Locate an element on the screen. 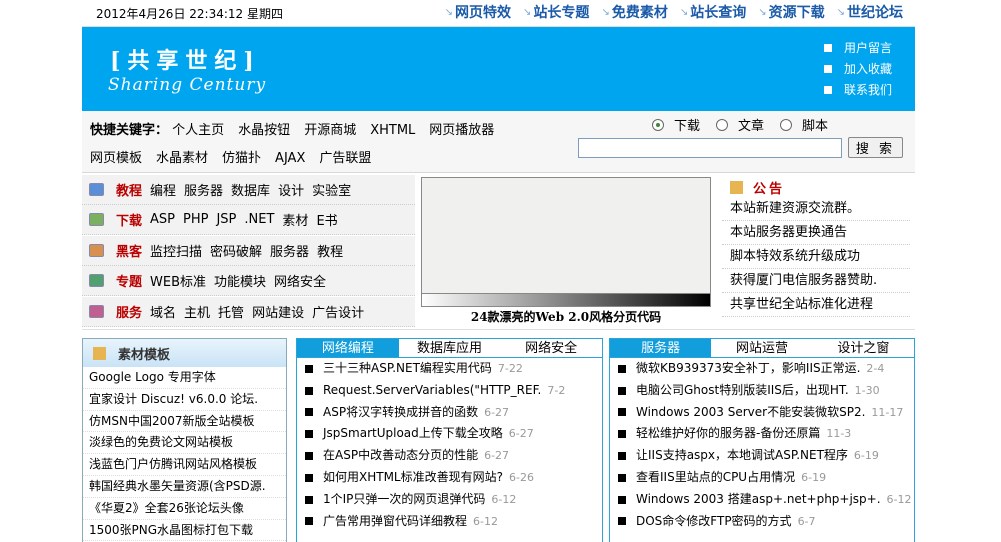 The height and width of the screenshot is (542, 1001). category-link: 广告设计 is located at coordinates (338, 311).